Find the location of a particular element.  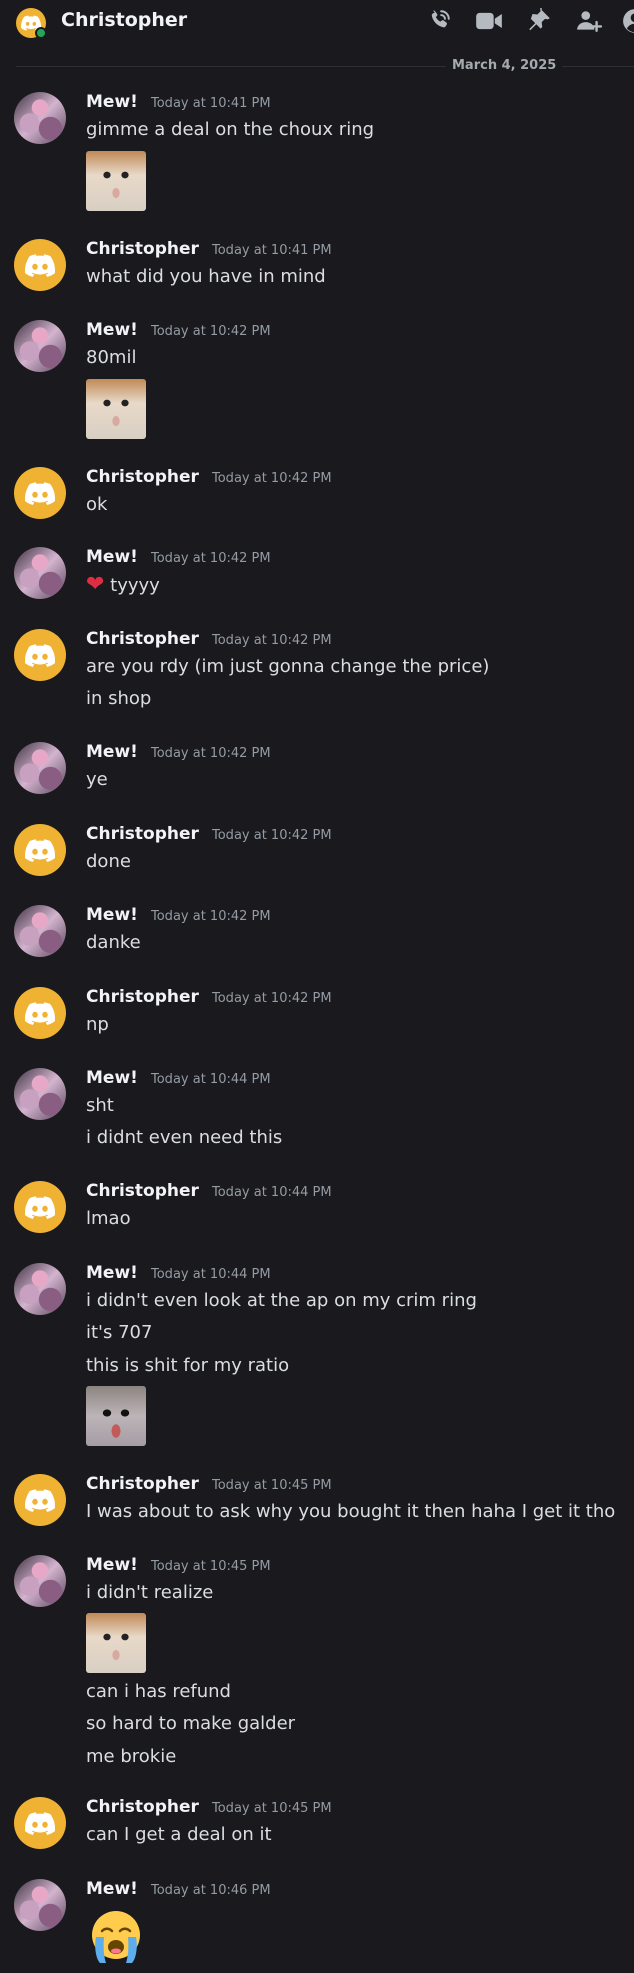

message-text: danke is located at coordinates (113, 942).